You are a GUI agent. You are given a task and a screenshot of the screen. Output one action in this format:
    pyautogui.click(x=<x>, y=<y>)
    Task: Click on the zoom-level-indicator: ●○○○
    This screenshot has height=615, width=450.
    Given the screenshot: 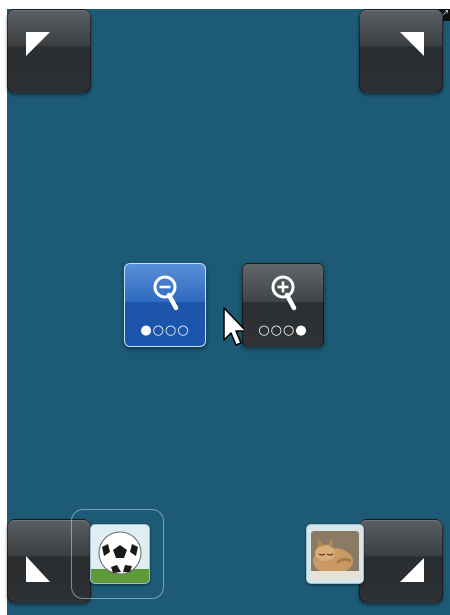 What is the action you would take?
    pyautogui.click(x=165, y=330)
    